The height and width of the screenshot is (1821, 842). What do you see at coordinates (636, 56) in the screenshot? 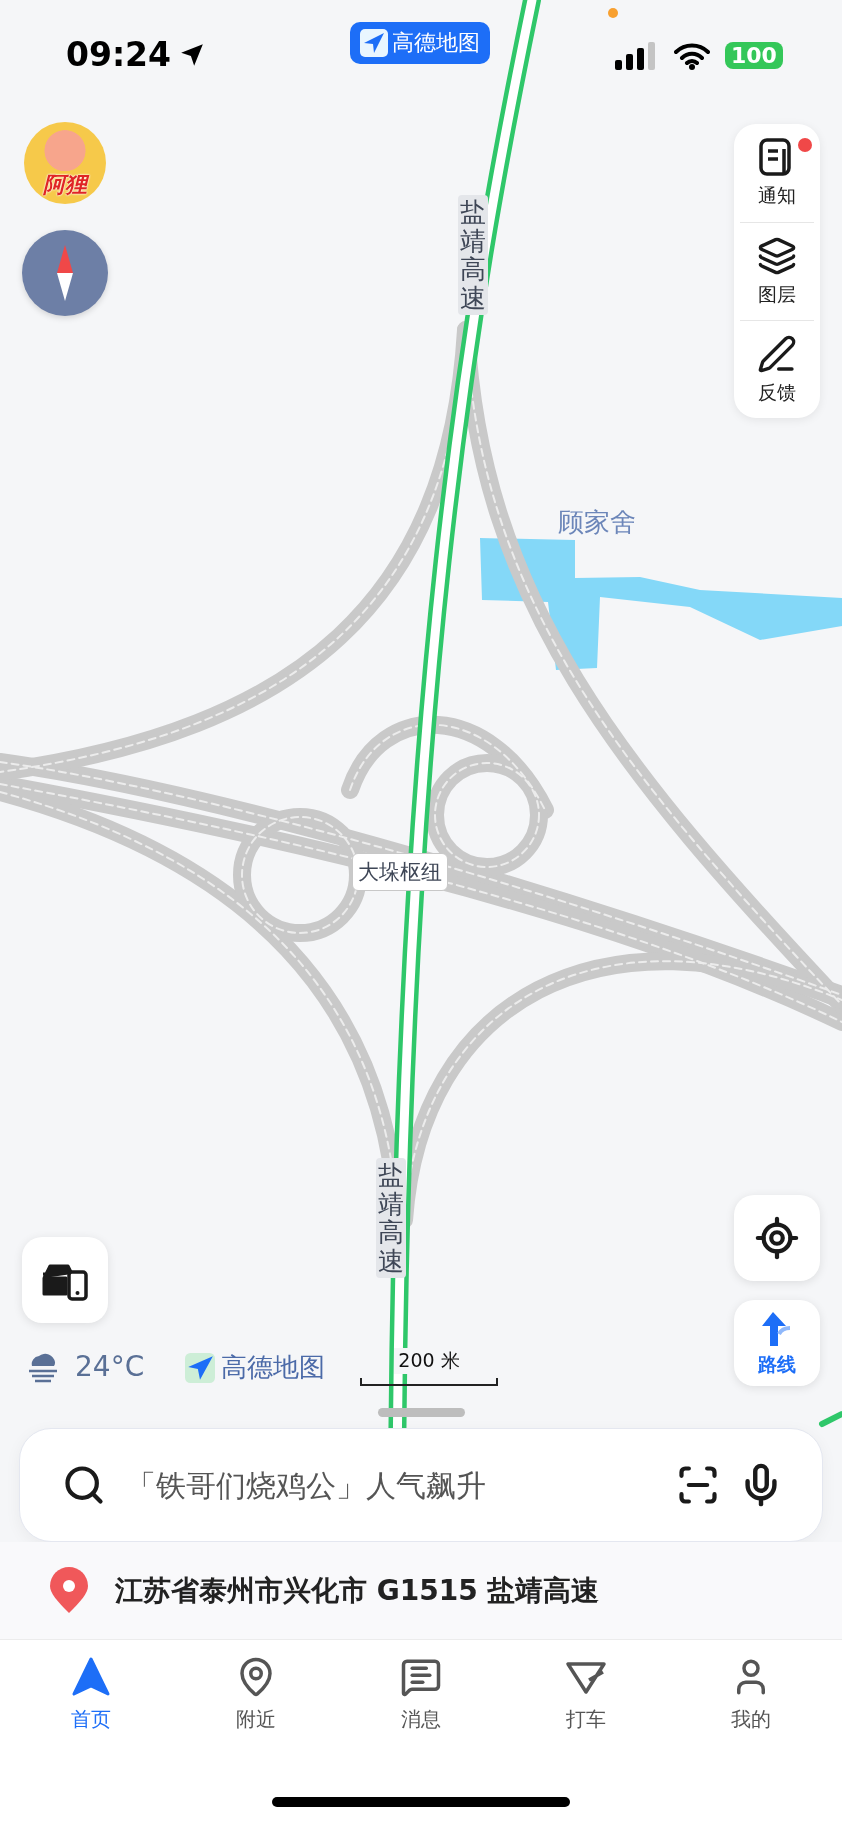
I see `signal-icon` at bounding box center [636, 56].